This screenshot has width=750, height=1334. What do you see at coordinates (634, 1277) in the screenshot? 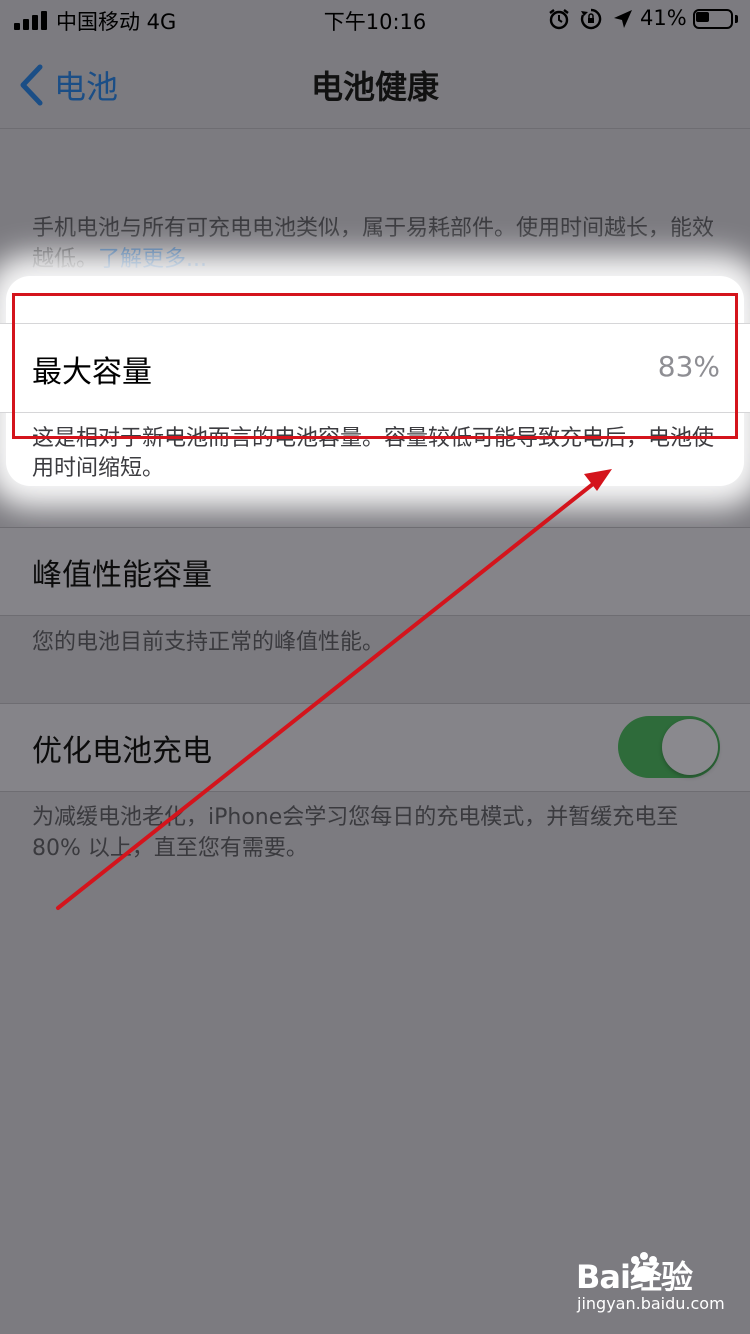
I see `watermark-brand: Bai经验` at bounding box center [634, 1277].